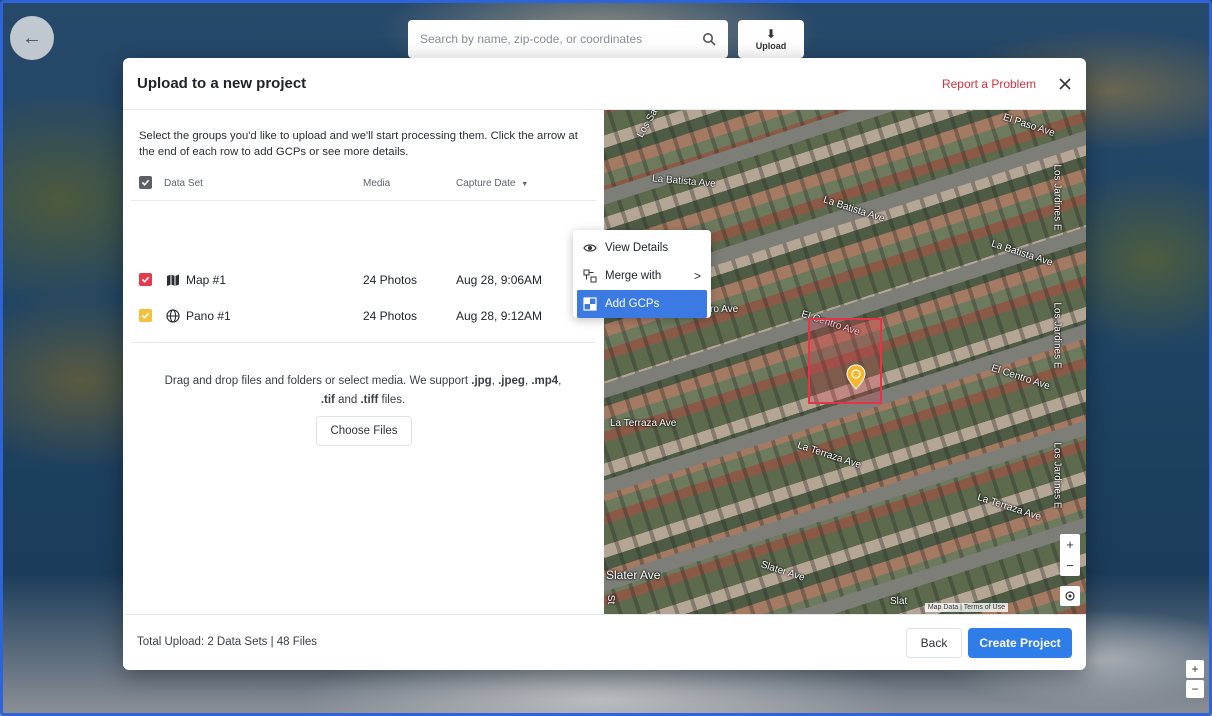  I want to click on merge-icon, so click(590, 276).